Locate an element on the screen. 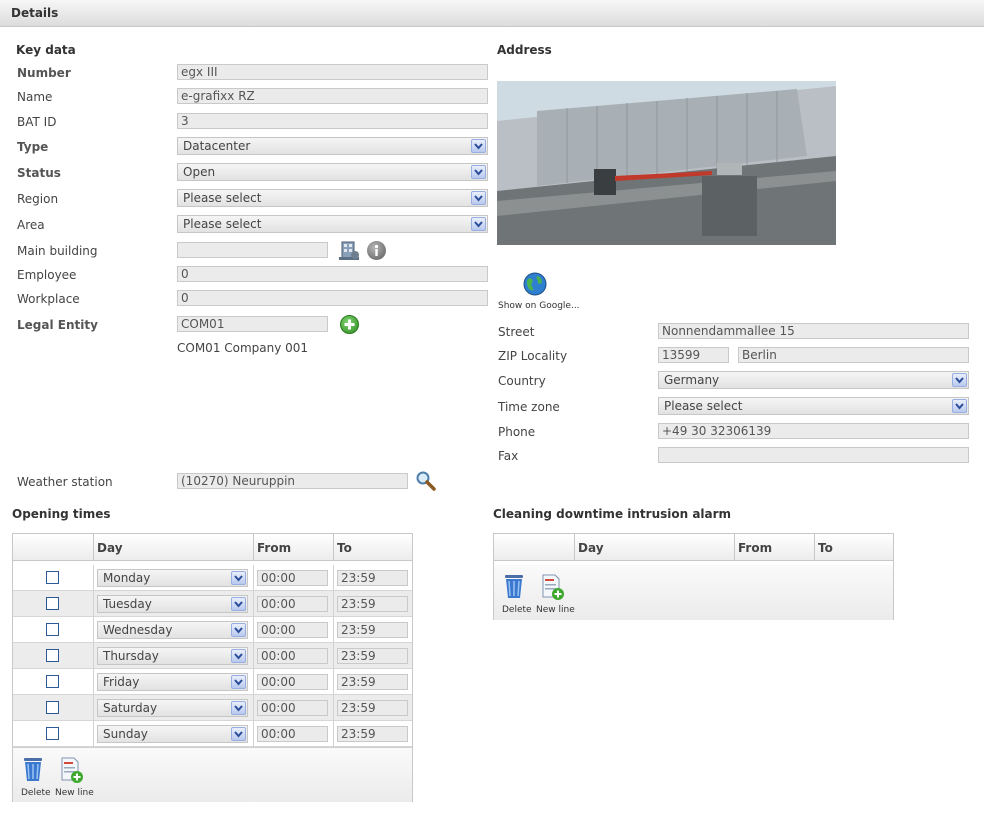  details-header: Details is located at coordinates (492, 13).